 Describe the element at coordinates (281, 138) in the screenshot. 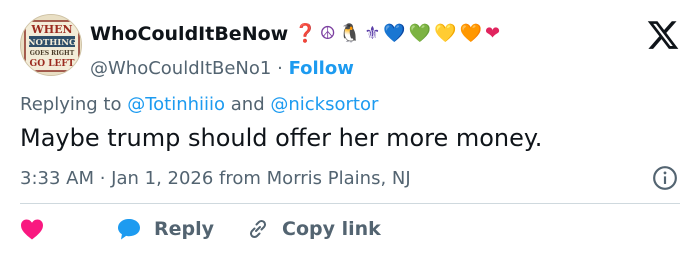

I see `tweet-text: Maybe trump should offer her more money.` at that location.